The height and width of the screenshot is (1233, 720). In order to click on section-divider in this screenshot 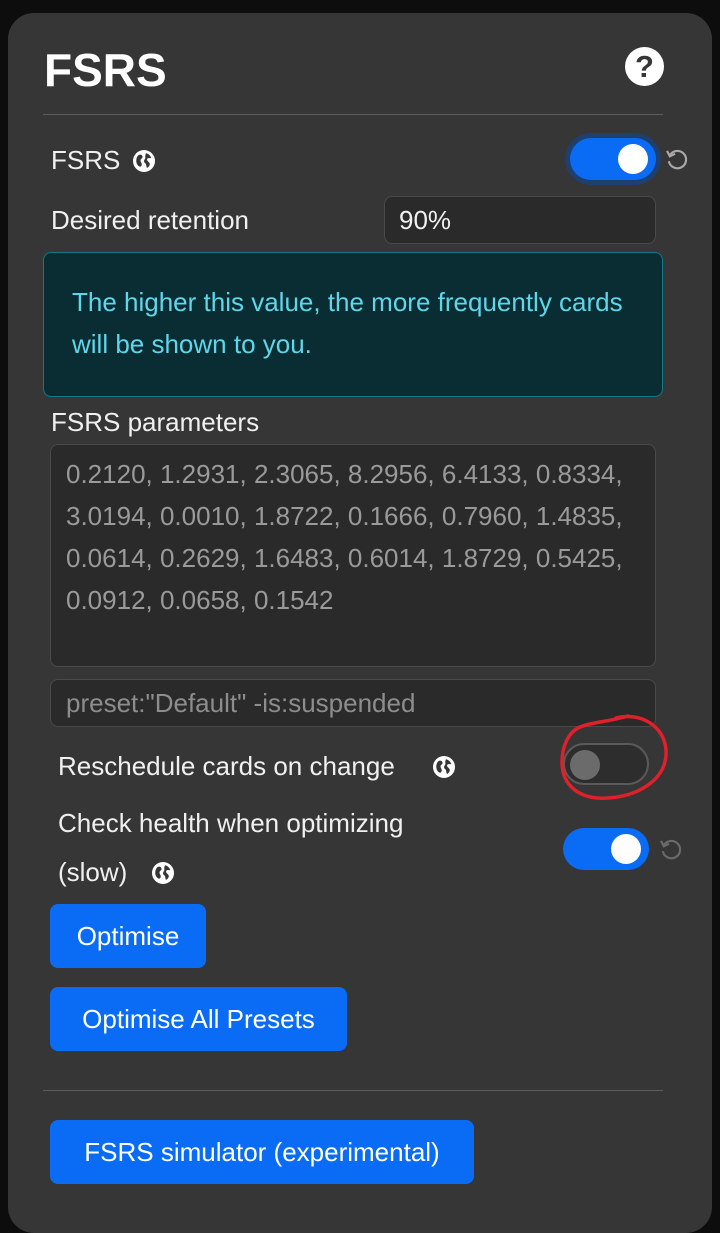, I will do `click(353, 1090)`.